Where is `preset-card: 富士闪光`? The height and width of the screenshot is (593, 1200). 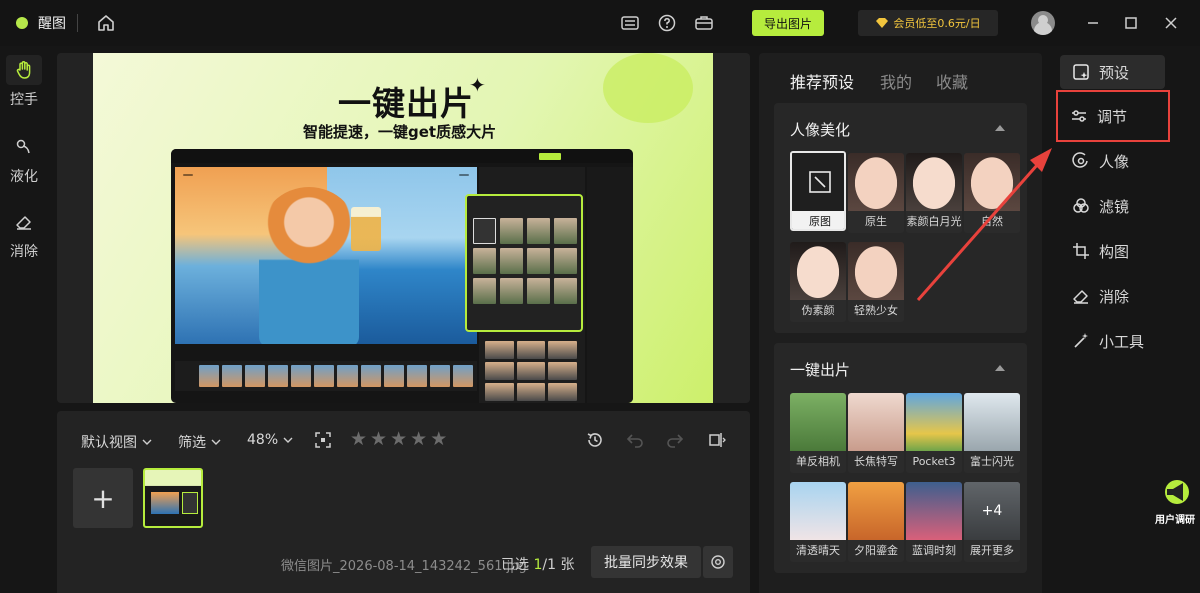
preset-card: 富士闪光 is located at coordinates (992, 433).